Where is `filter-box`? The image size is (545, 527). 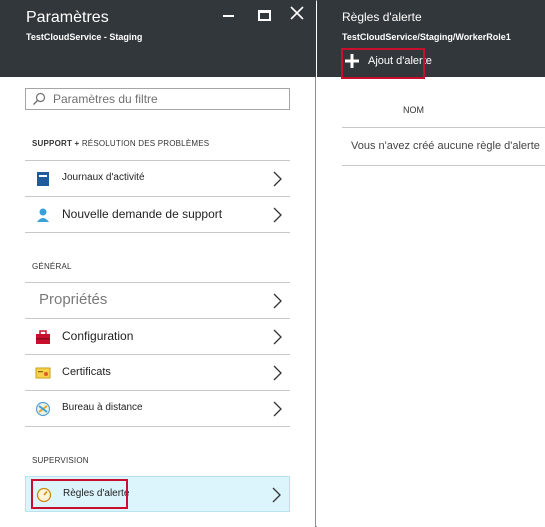 filter-box is located at coordinates (157, 99).